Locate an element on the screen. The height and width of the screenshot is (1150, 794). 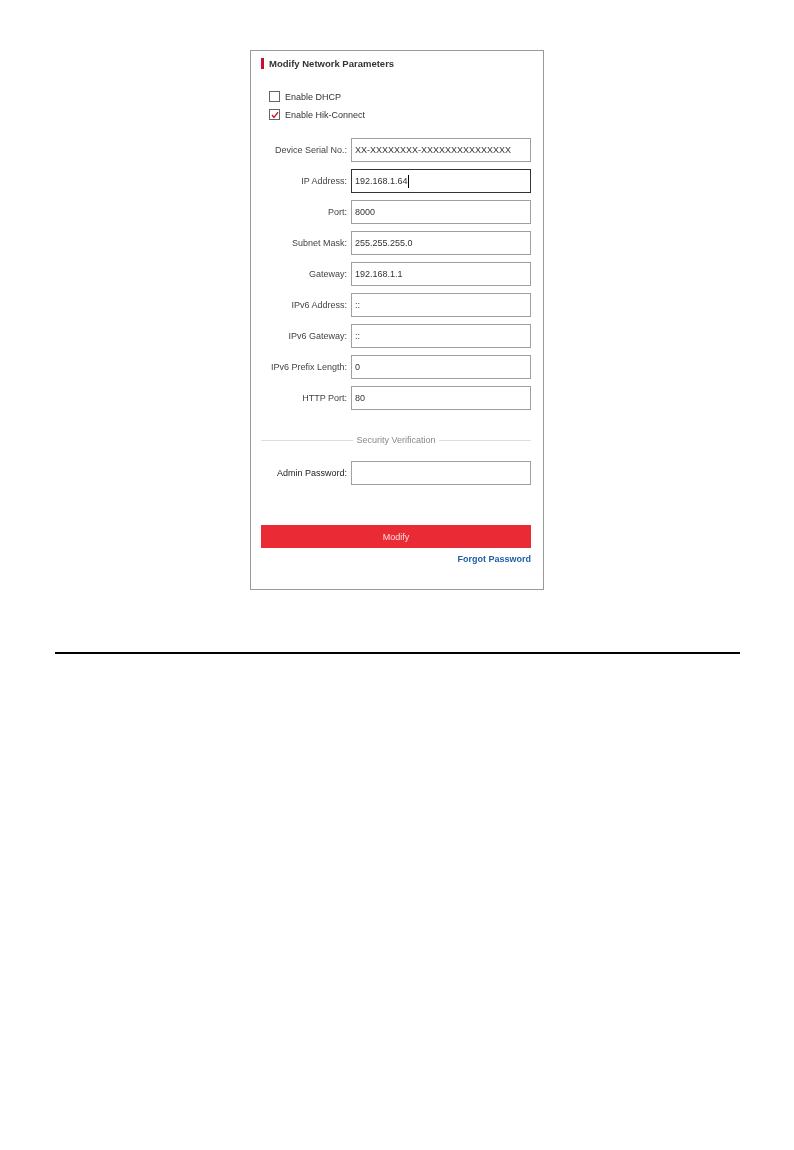
field-label: IPv6 Address: is located at coordinates (318, 305).